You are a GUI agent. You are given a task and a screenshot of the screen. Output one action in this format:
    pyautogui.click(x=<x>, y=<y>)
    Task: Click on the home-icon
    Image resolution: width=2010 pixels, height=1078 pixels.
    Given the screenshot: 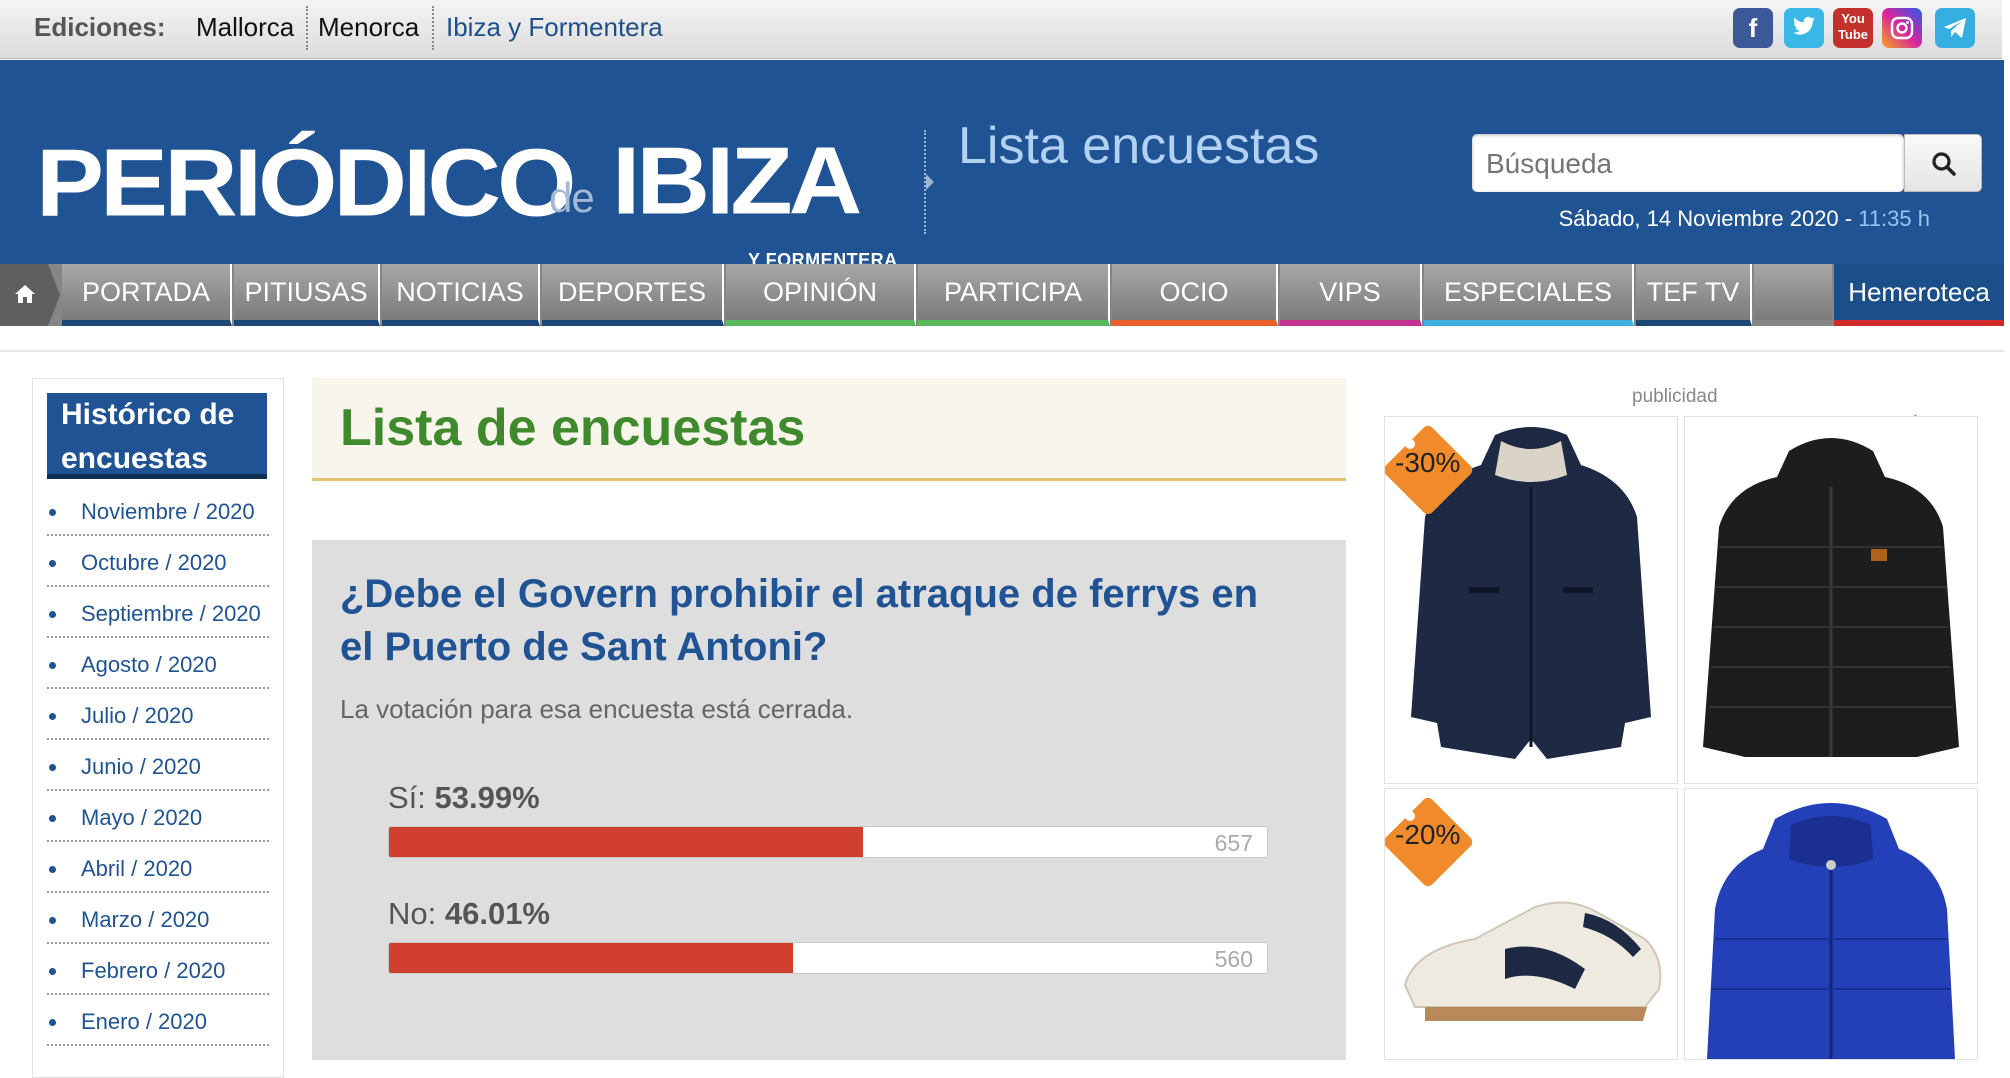 What is the action you would take?
    pyautogui.click(x=25, y=294)
    